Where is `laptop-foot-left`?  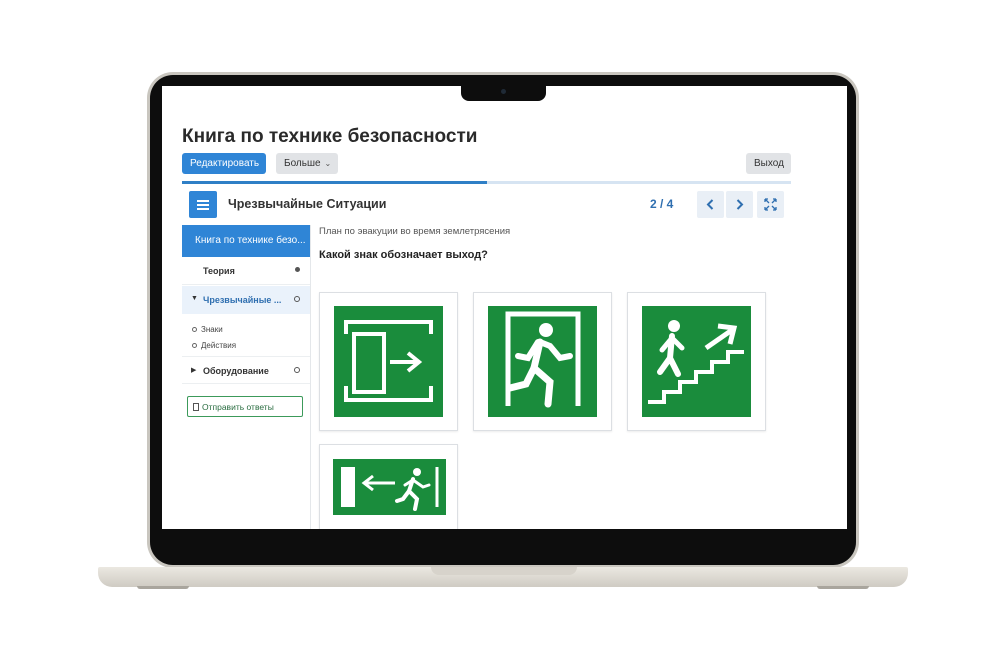
laptop-foot-left is located at coordinates (163, 587).